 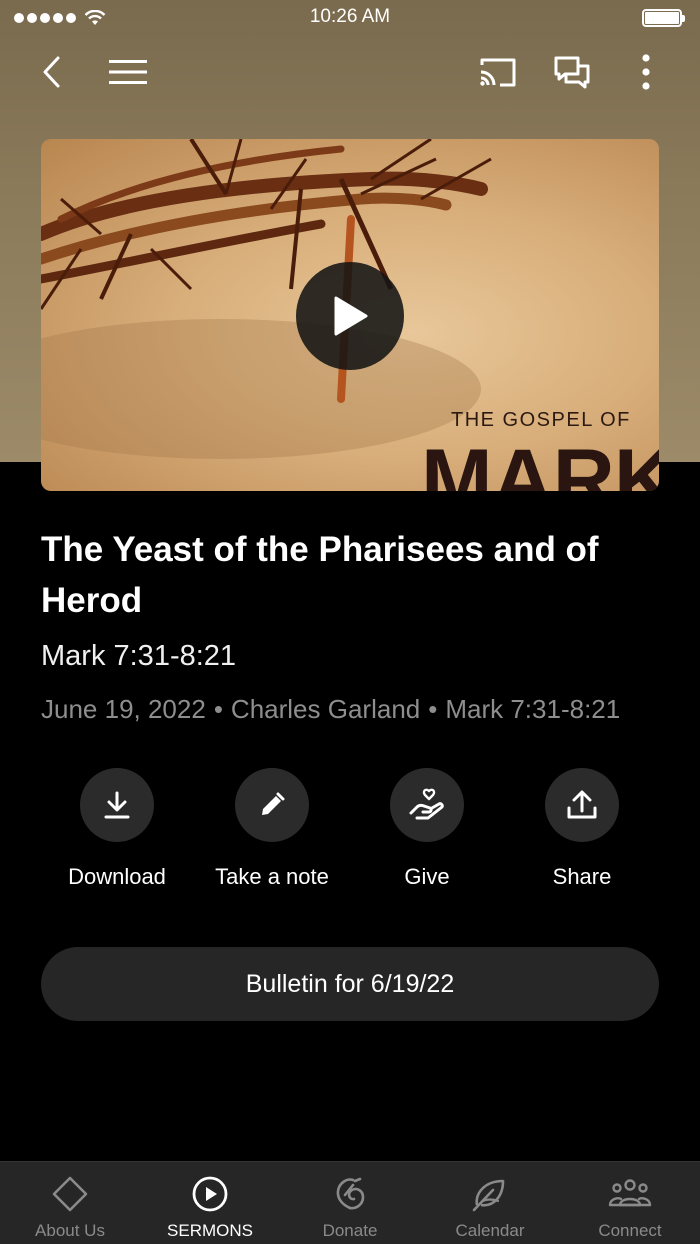 I want to click on give-label: Give, so click(x=427, y=876).